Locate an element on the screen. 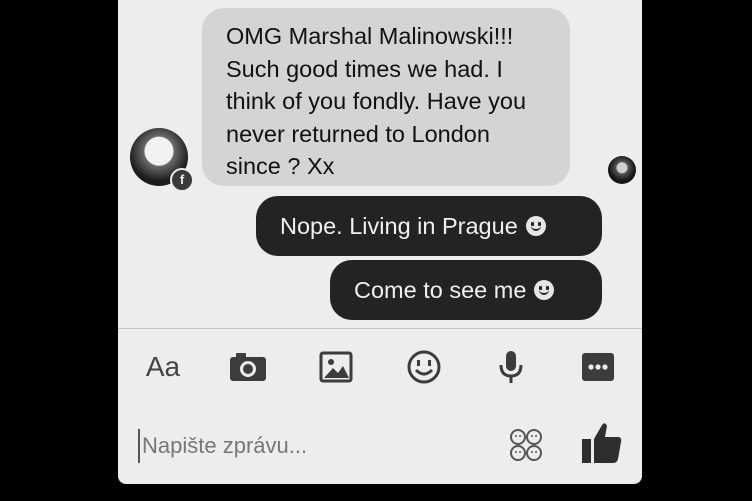 The width and height of the screenshot is (752, 501). outgoing-message: Nope. Living in Prague is located at coordinates (429, 226).